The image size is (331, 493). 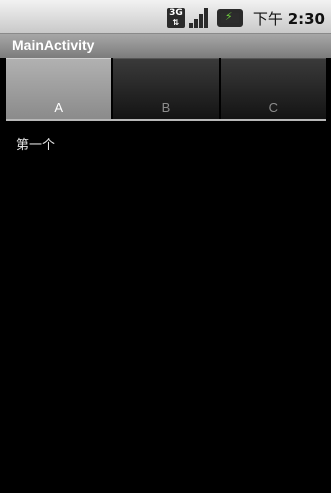 I want to click on tab-a: A, so click(x=59, y=89).